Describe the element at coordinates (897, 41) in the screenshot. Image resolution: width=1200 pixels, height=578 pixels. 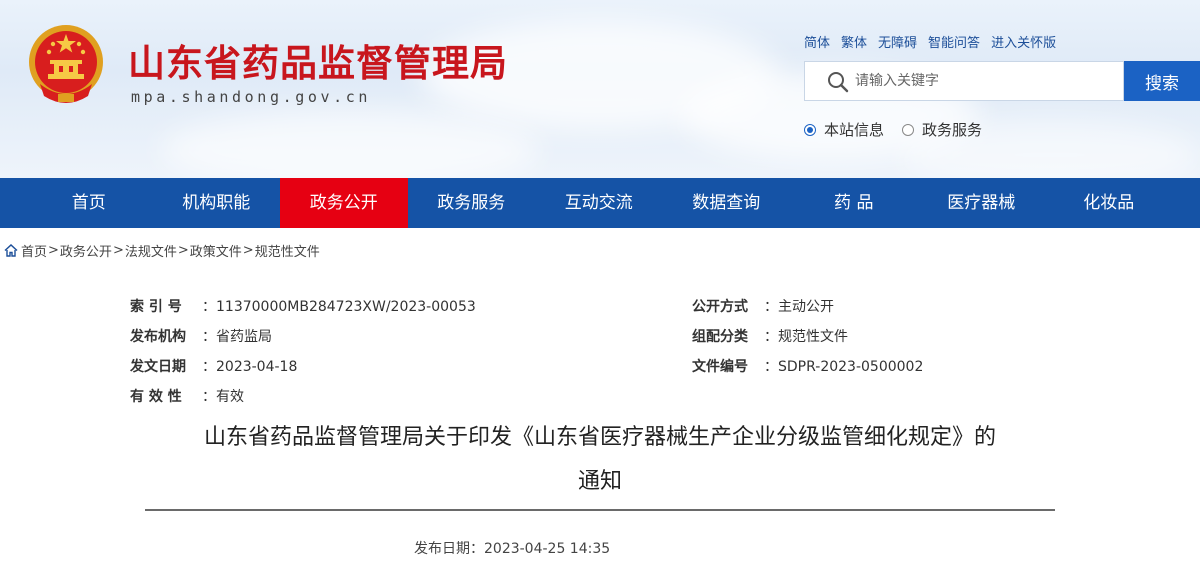
I see `link-accessibility: 无障碍` at that location.